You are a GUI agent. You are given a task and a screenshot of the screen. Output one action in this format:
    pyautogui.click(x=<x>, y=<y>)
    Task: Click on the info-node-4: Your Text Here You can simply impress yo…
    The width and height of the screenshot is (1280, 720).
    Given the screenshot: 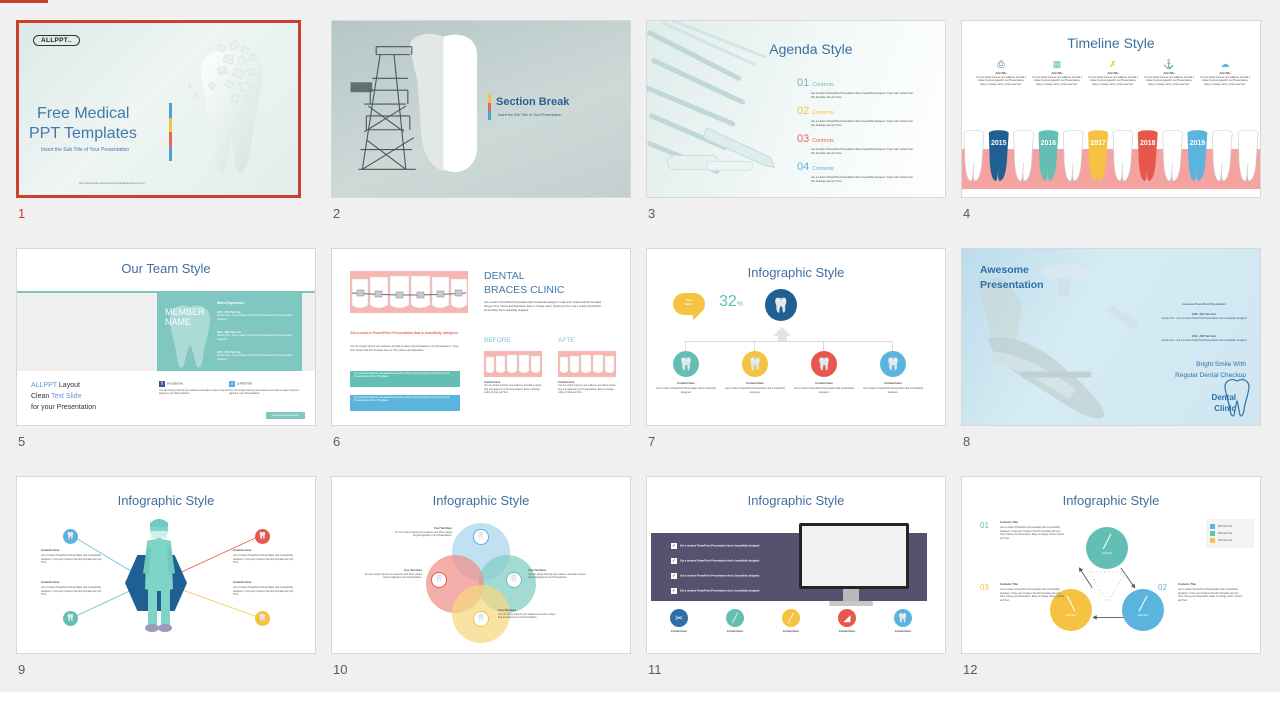 What is the action you would take?
    pyautogui.click(x=529, y=615)
    